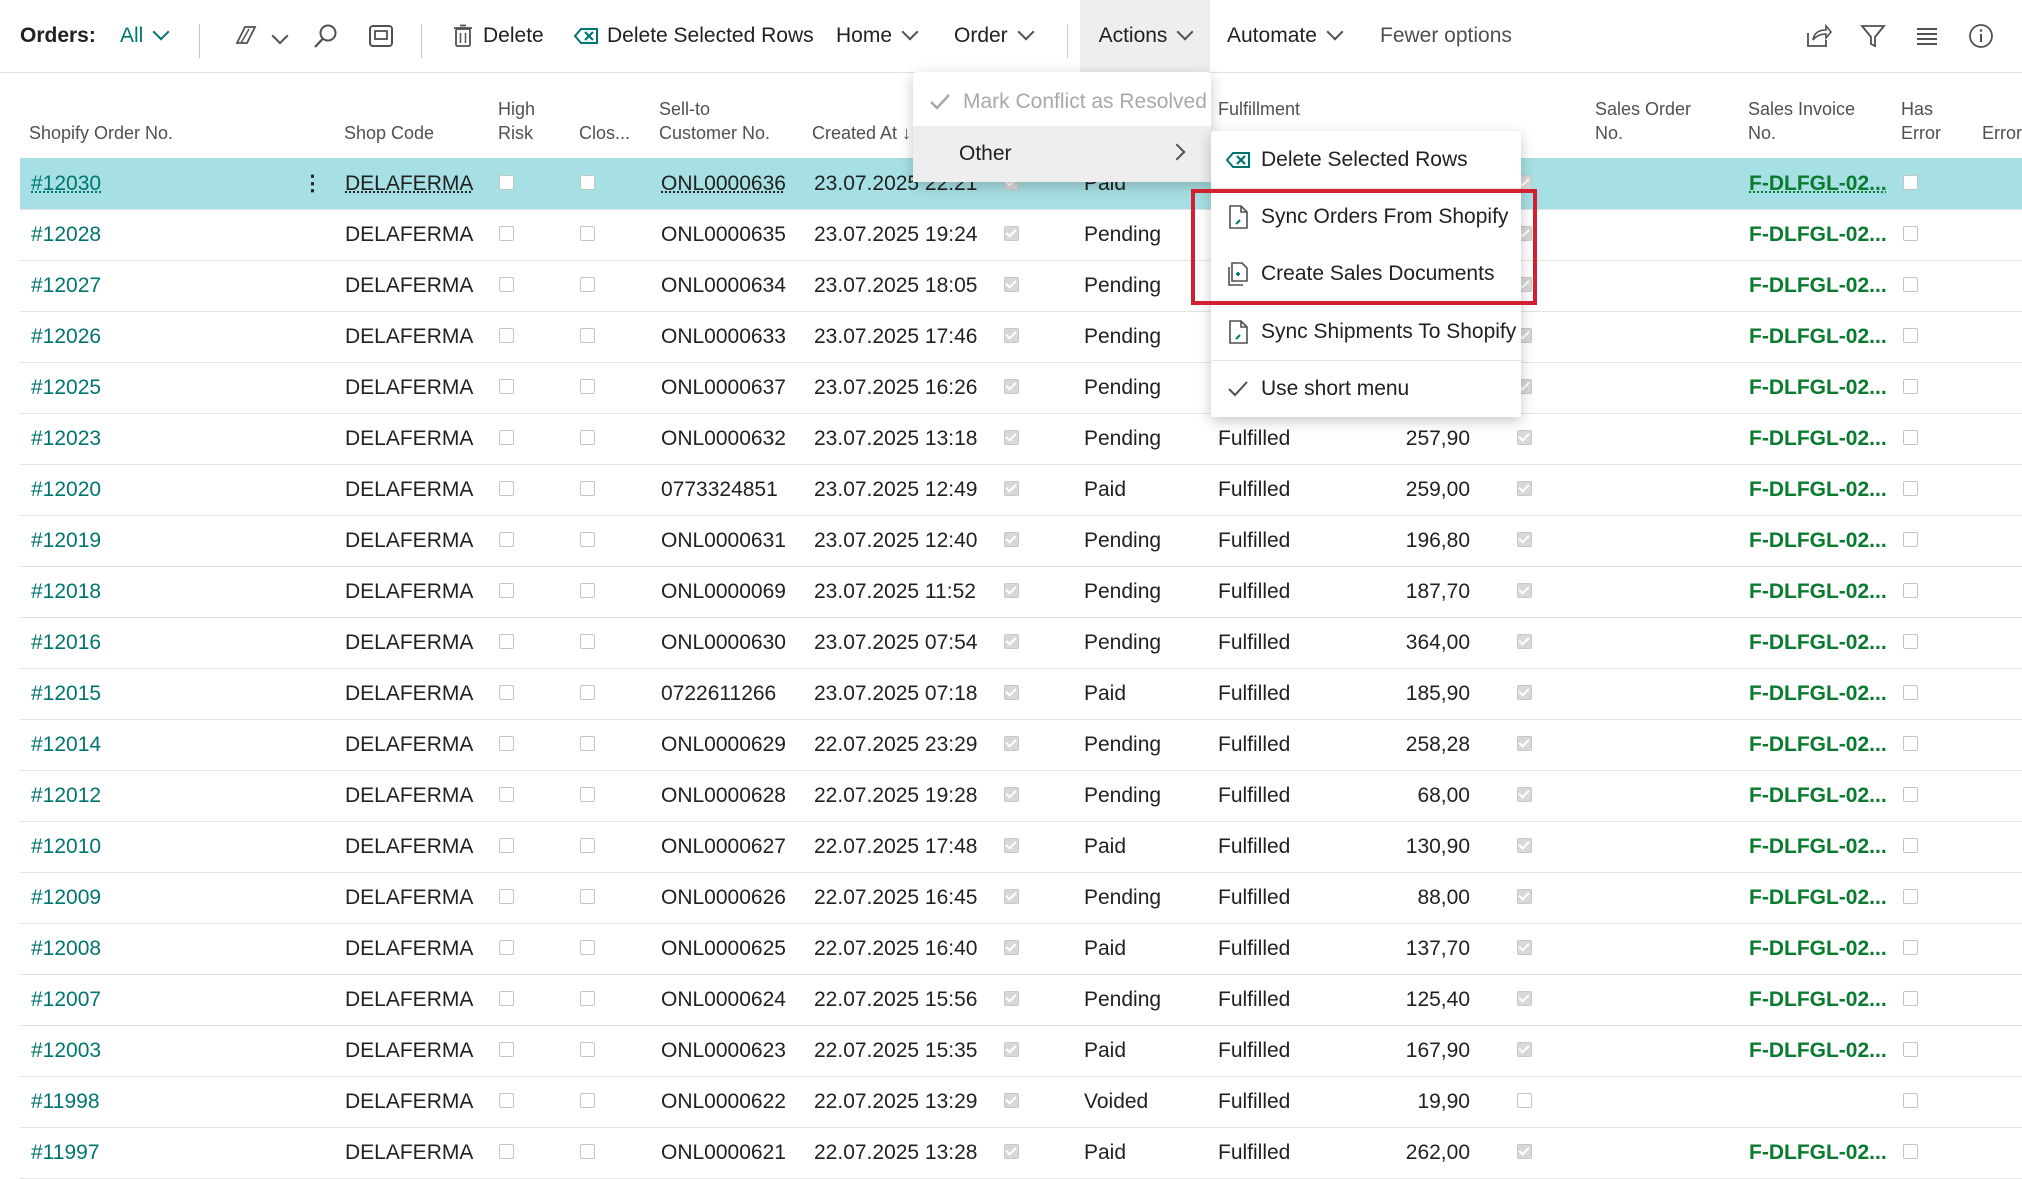  I want to click on order-no-link: #12028, so click(151, 234).